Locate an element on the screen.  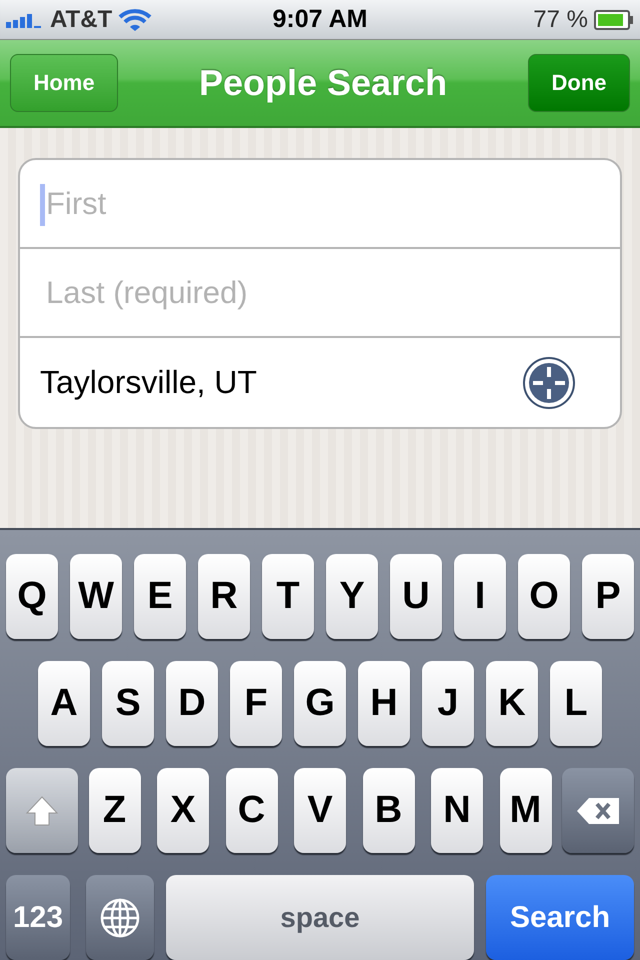
search-key: Search is located at coordinates (560, 917).